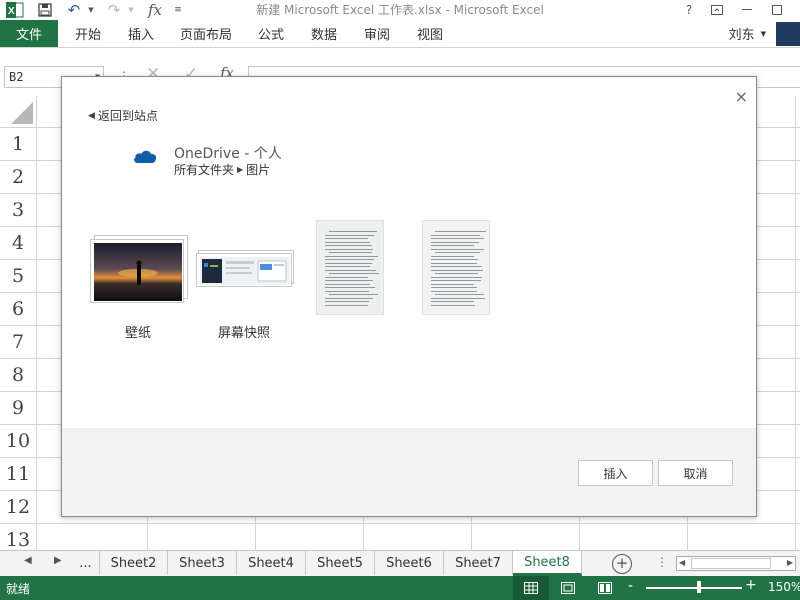 The width and height of the screenshot is (800, 600). What do you see at coordinates (18, 507) in the screenshot?
I see `row-header: 12` at bounding box center [18, 507].